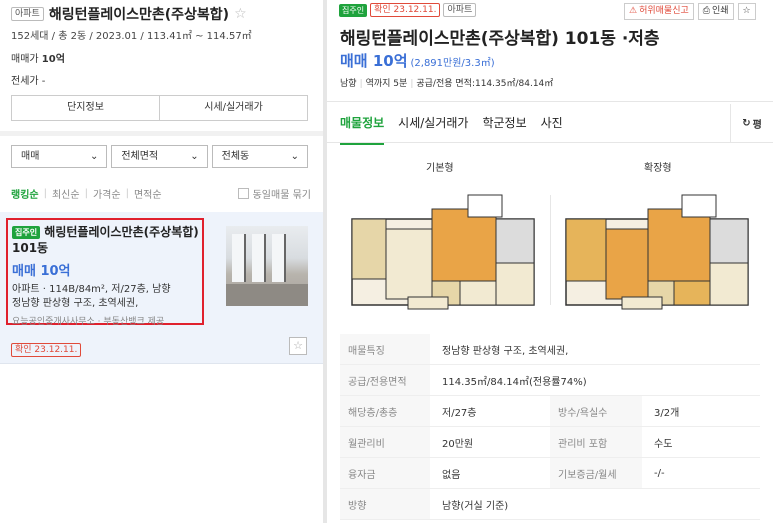 The width and height of the screenshot is (773, 523). I want to click on meta-area: 공급/전용 면적:114.35㎡/84.14㎡, so click(485, 84).